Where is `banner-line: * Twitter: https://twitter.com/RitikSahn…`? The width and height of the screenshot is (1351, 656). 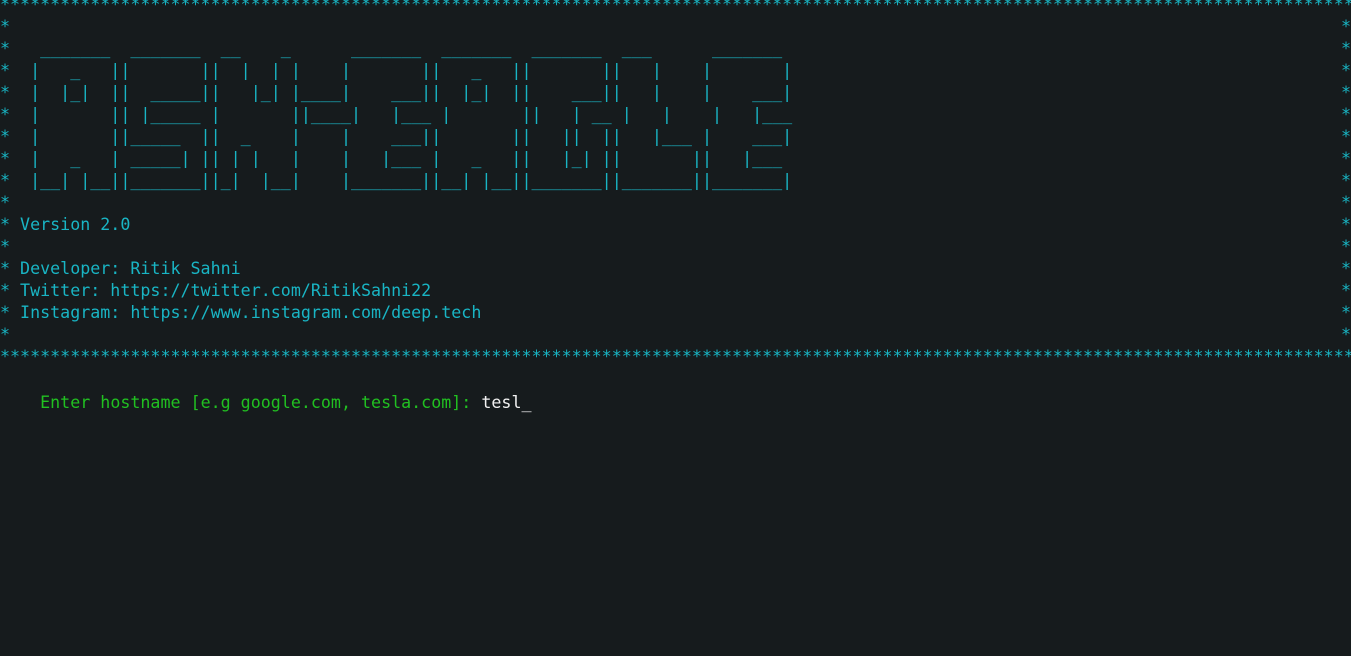 banner-line: * Twitter: https://twitter.com/RitikSahn… is located at coordinates (675, 291).